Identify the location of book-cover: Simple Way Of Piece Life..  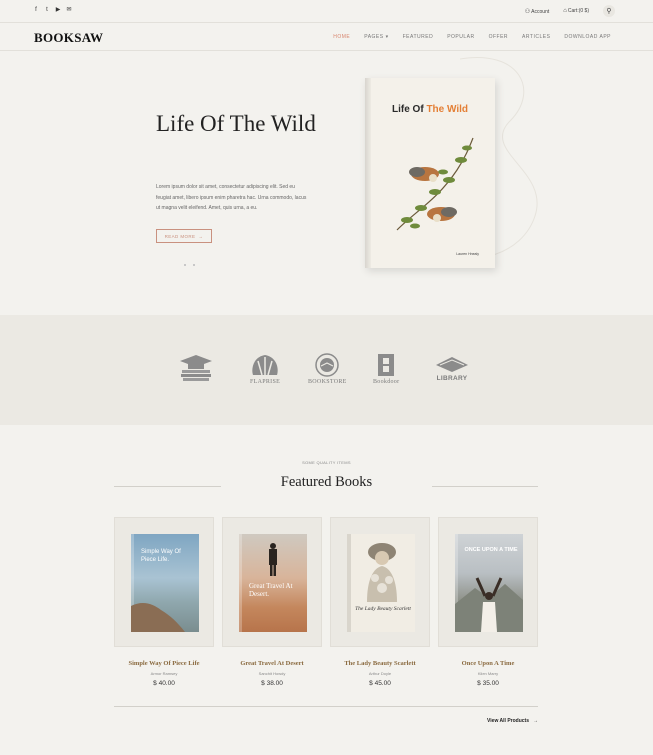
(165, 583).